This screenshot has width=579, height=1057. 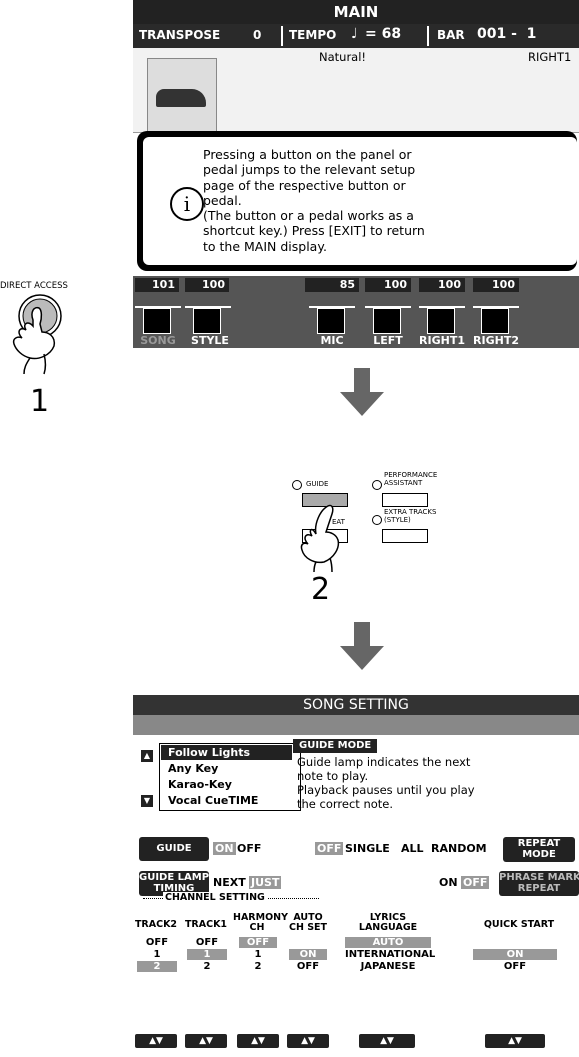 I want to click on performance-lamp-indicator, so click(x=377, y=485).